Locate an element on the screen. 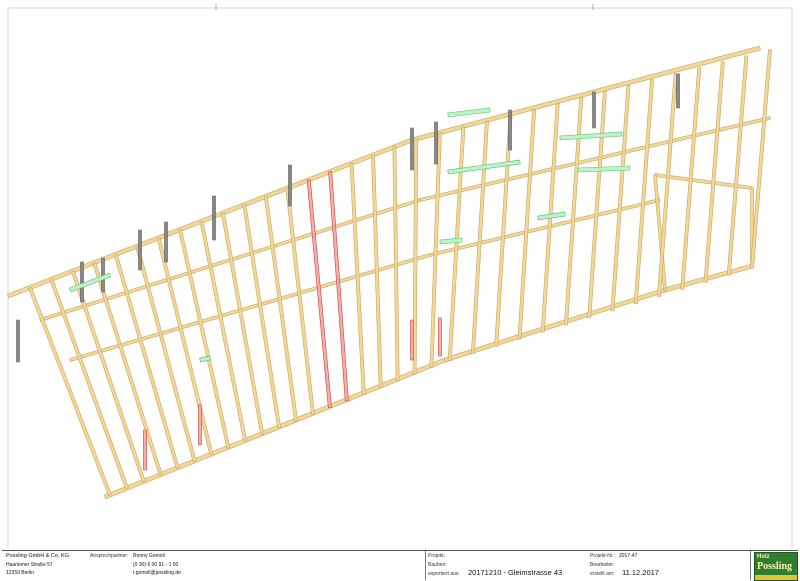 The image size is (800, 581). logo-name-text: Possling is located at coordinates (775, 566).